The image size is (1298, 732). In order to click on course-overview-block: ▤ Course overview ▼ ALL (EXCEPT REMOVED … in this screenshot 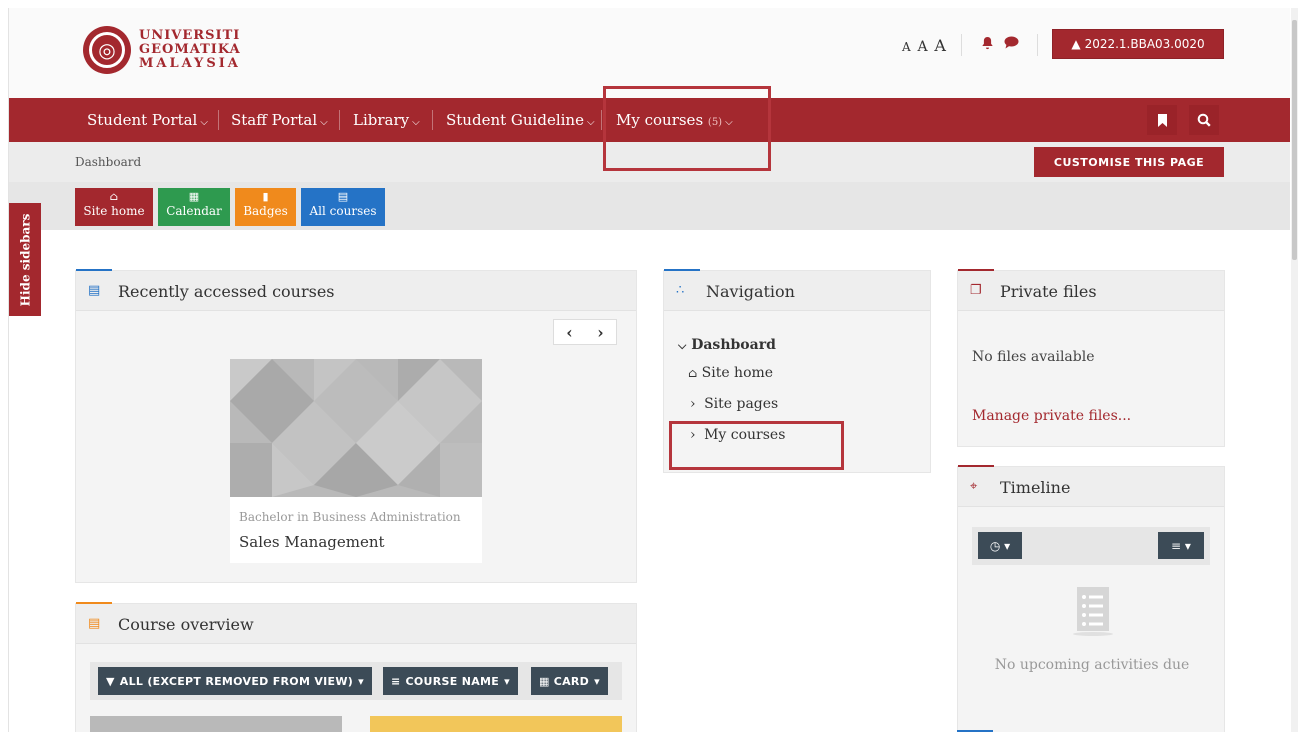, I will do `click(356, 667)`.